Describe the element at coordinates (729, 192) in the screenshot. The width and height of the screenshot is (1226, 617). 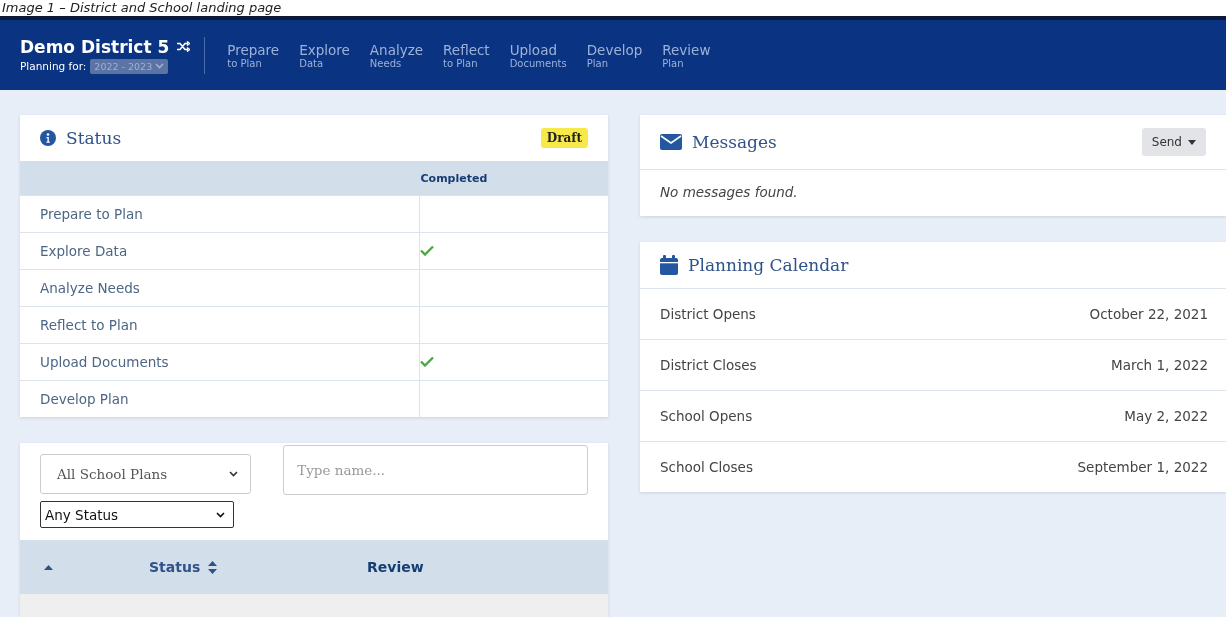
I see `empty-message: No messages found.` at that location.